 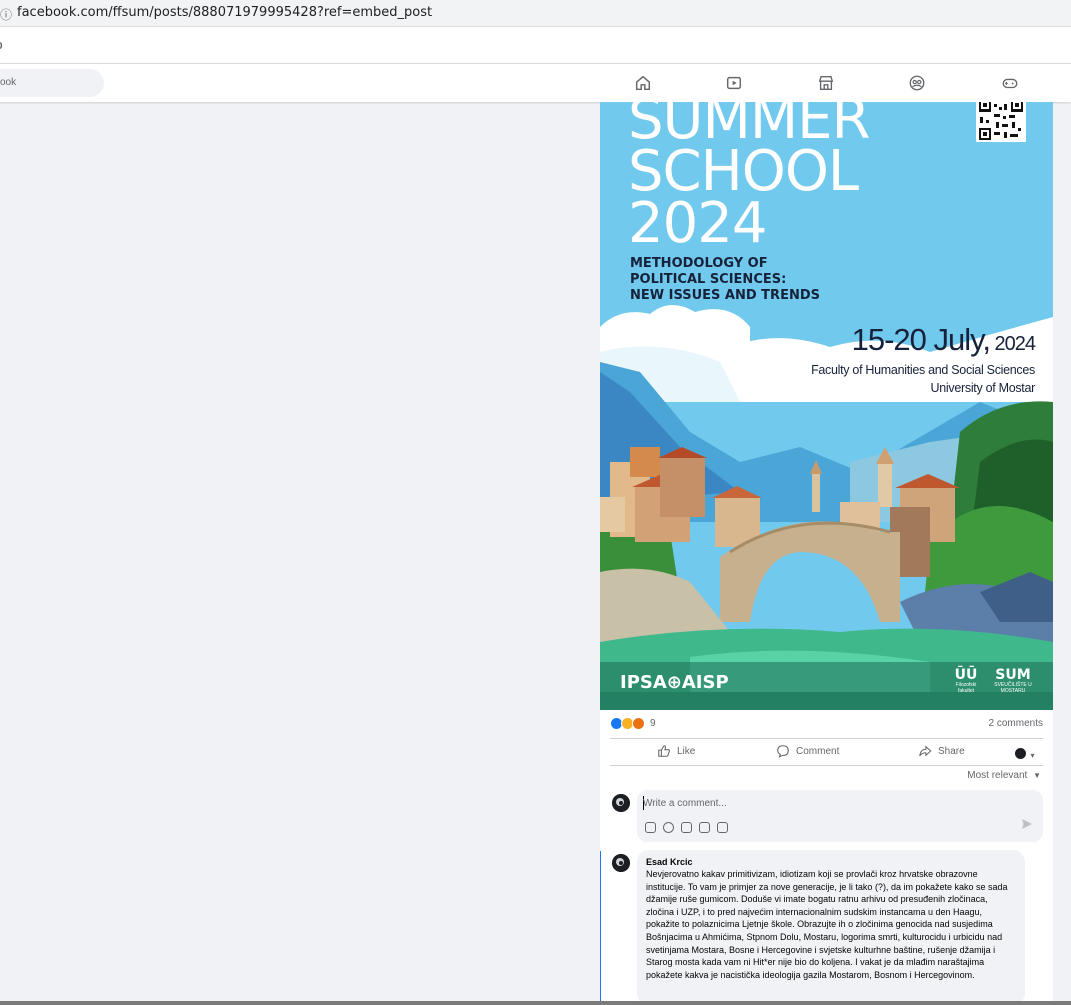 What do you see at coordinates (686, 751) in the screenshot?
I see `like-label: Like` at bounding box center [686, 751].